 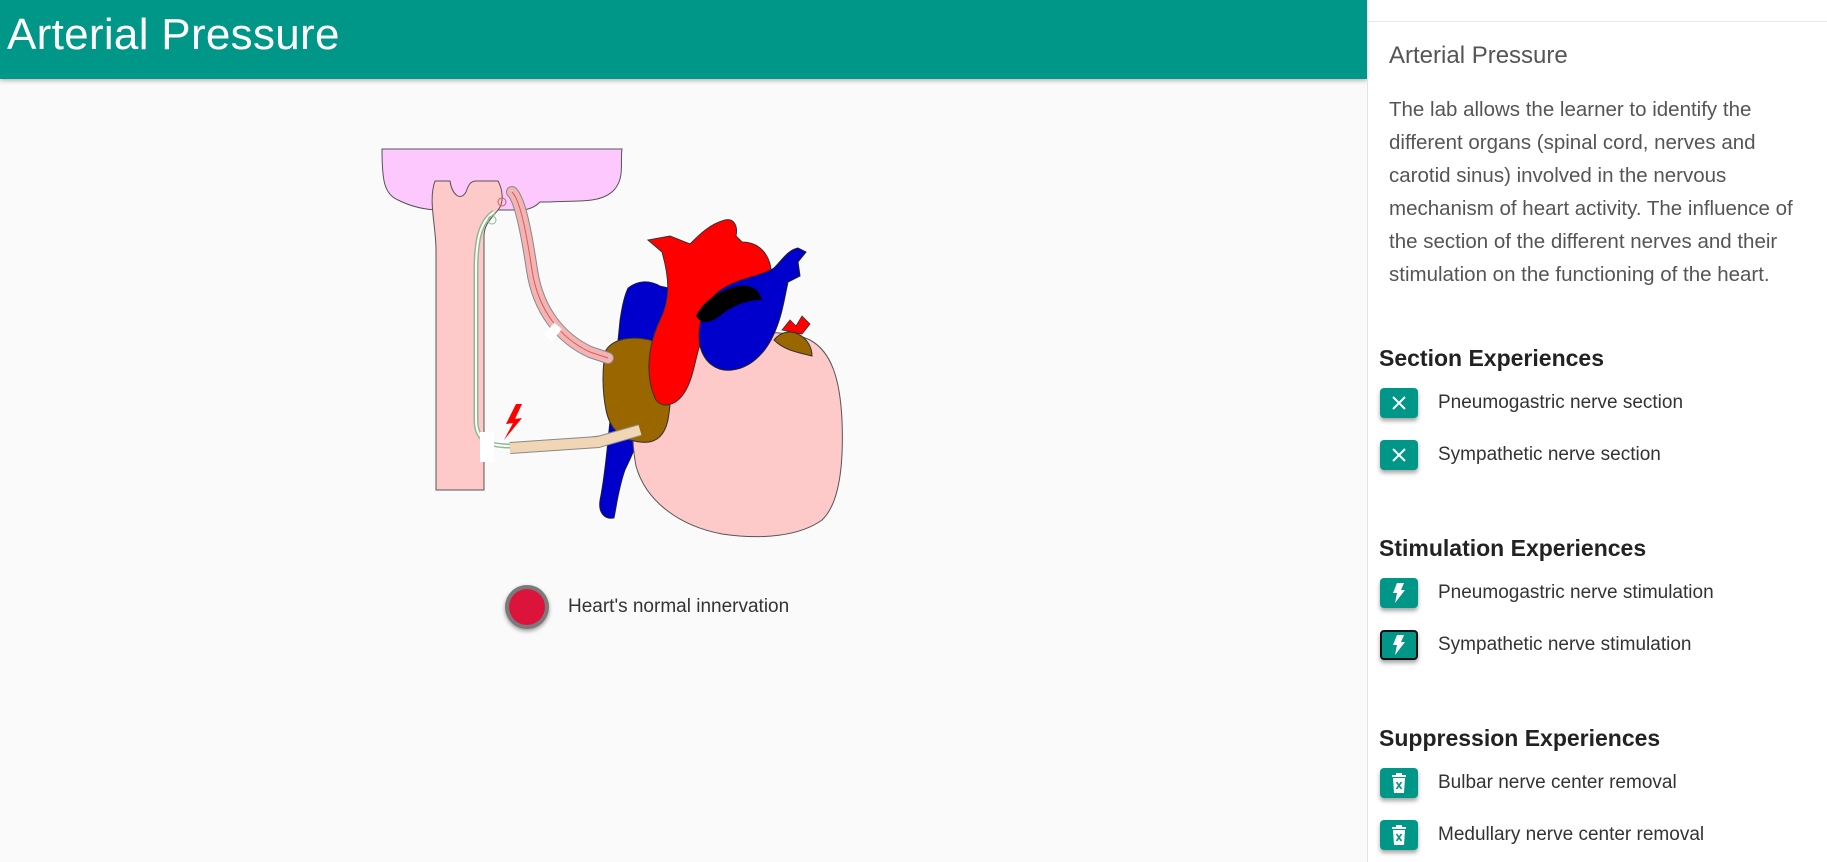 What do you see at coordinates (796, 325) in the screenshot?
I see `artery-branches` at bounding box center [796, 325].